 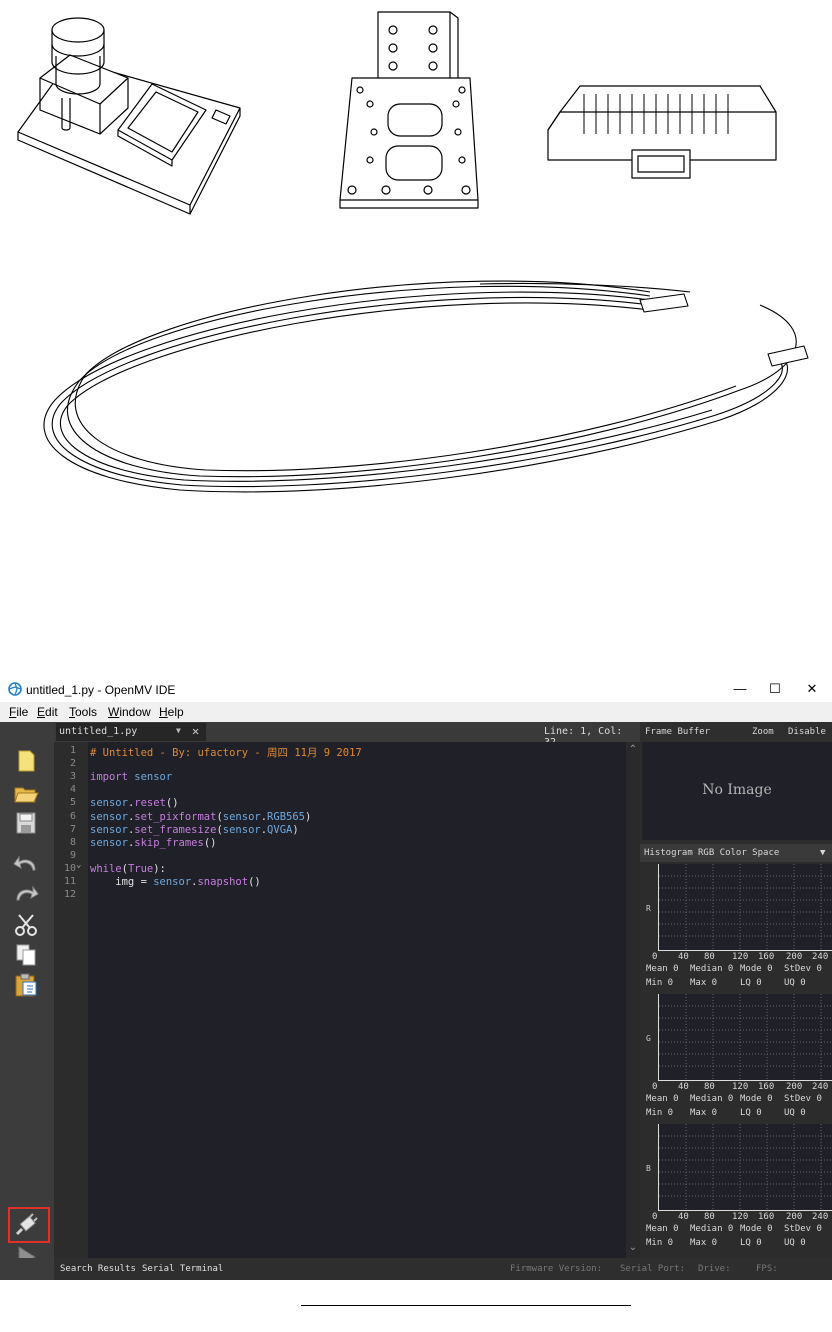 I want to click on stat-value: Mode 0, so click(x=756, y=1099).